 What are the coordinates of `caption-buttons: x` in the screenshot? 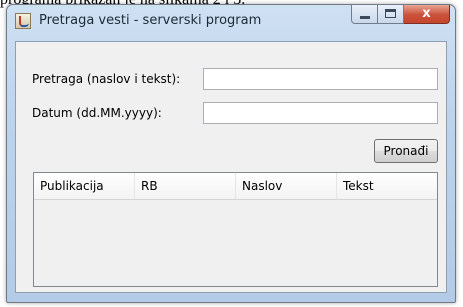 It's located at (400, 15).